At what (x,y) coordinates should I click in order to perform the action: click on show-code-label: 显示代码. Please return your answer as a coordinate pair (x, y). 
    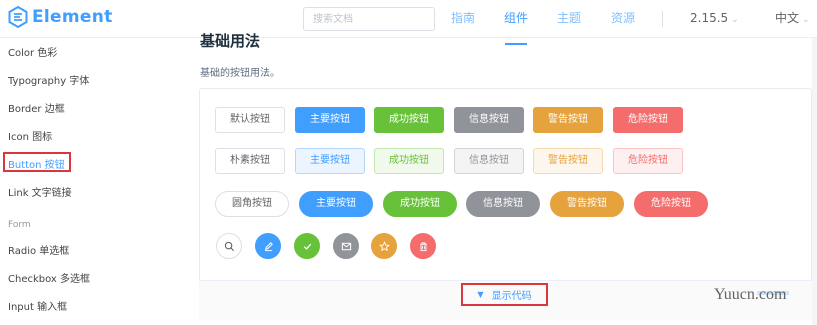
    Looking at the image, I should click on (511, 296).